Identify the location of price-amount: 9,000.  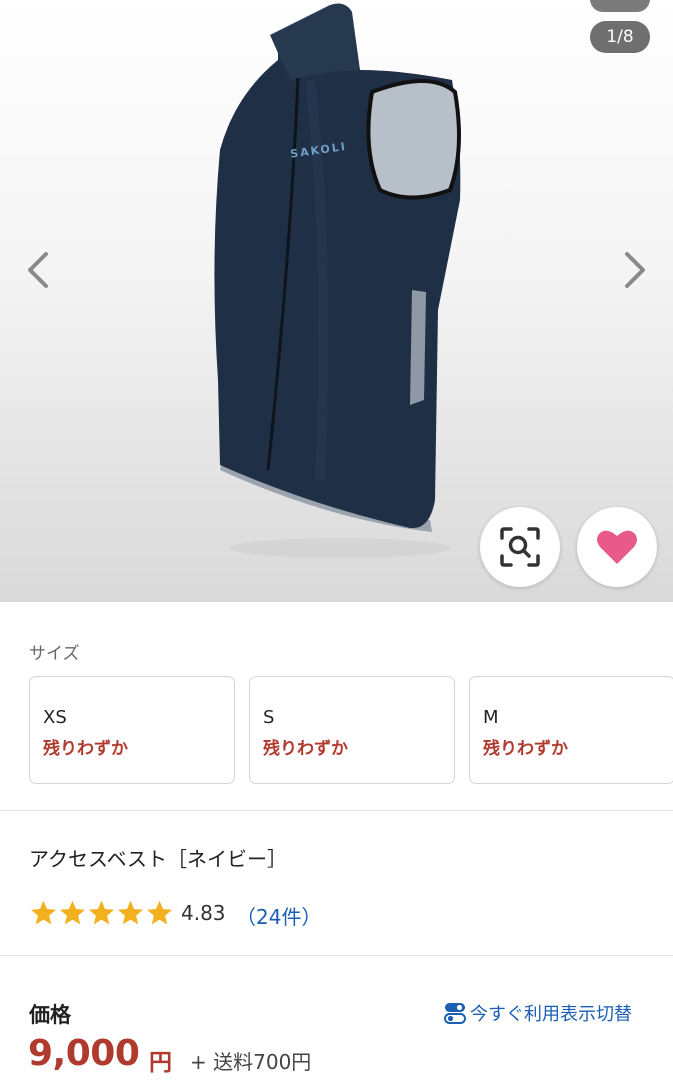
(84, 1053).